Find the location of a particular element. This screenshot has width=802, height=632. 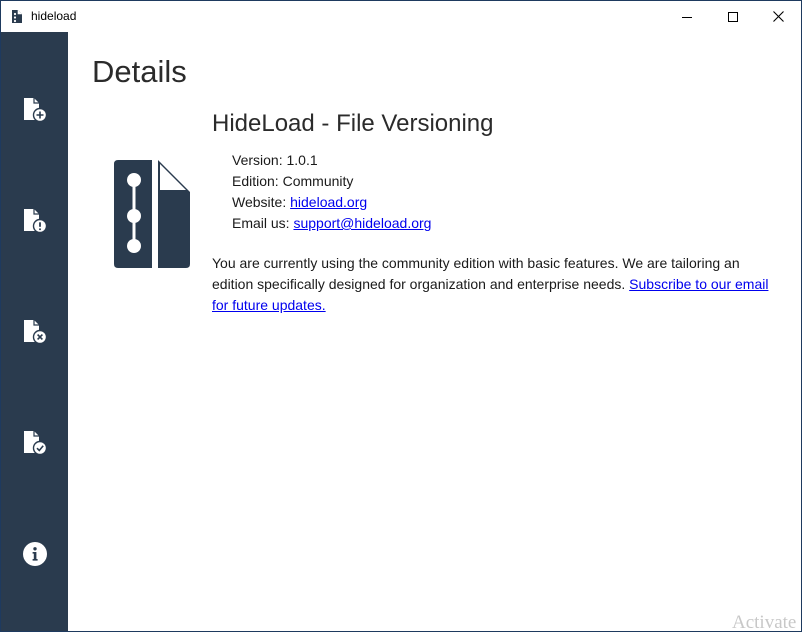

activation-watermark: Activate is located at coordinates (764, 622).